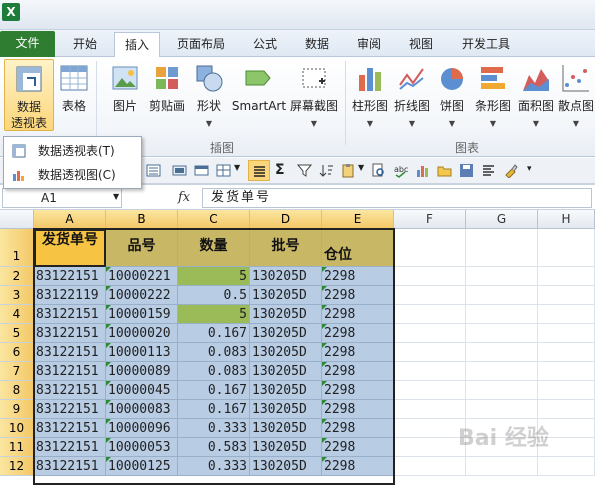  I want to click on data-cell: 10000221, so click(142, 276).